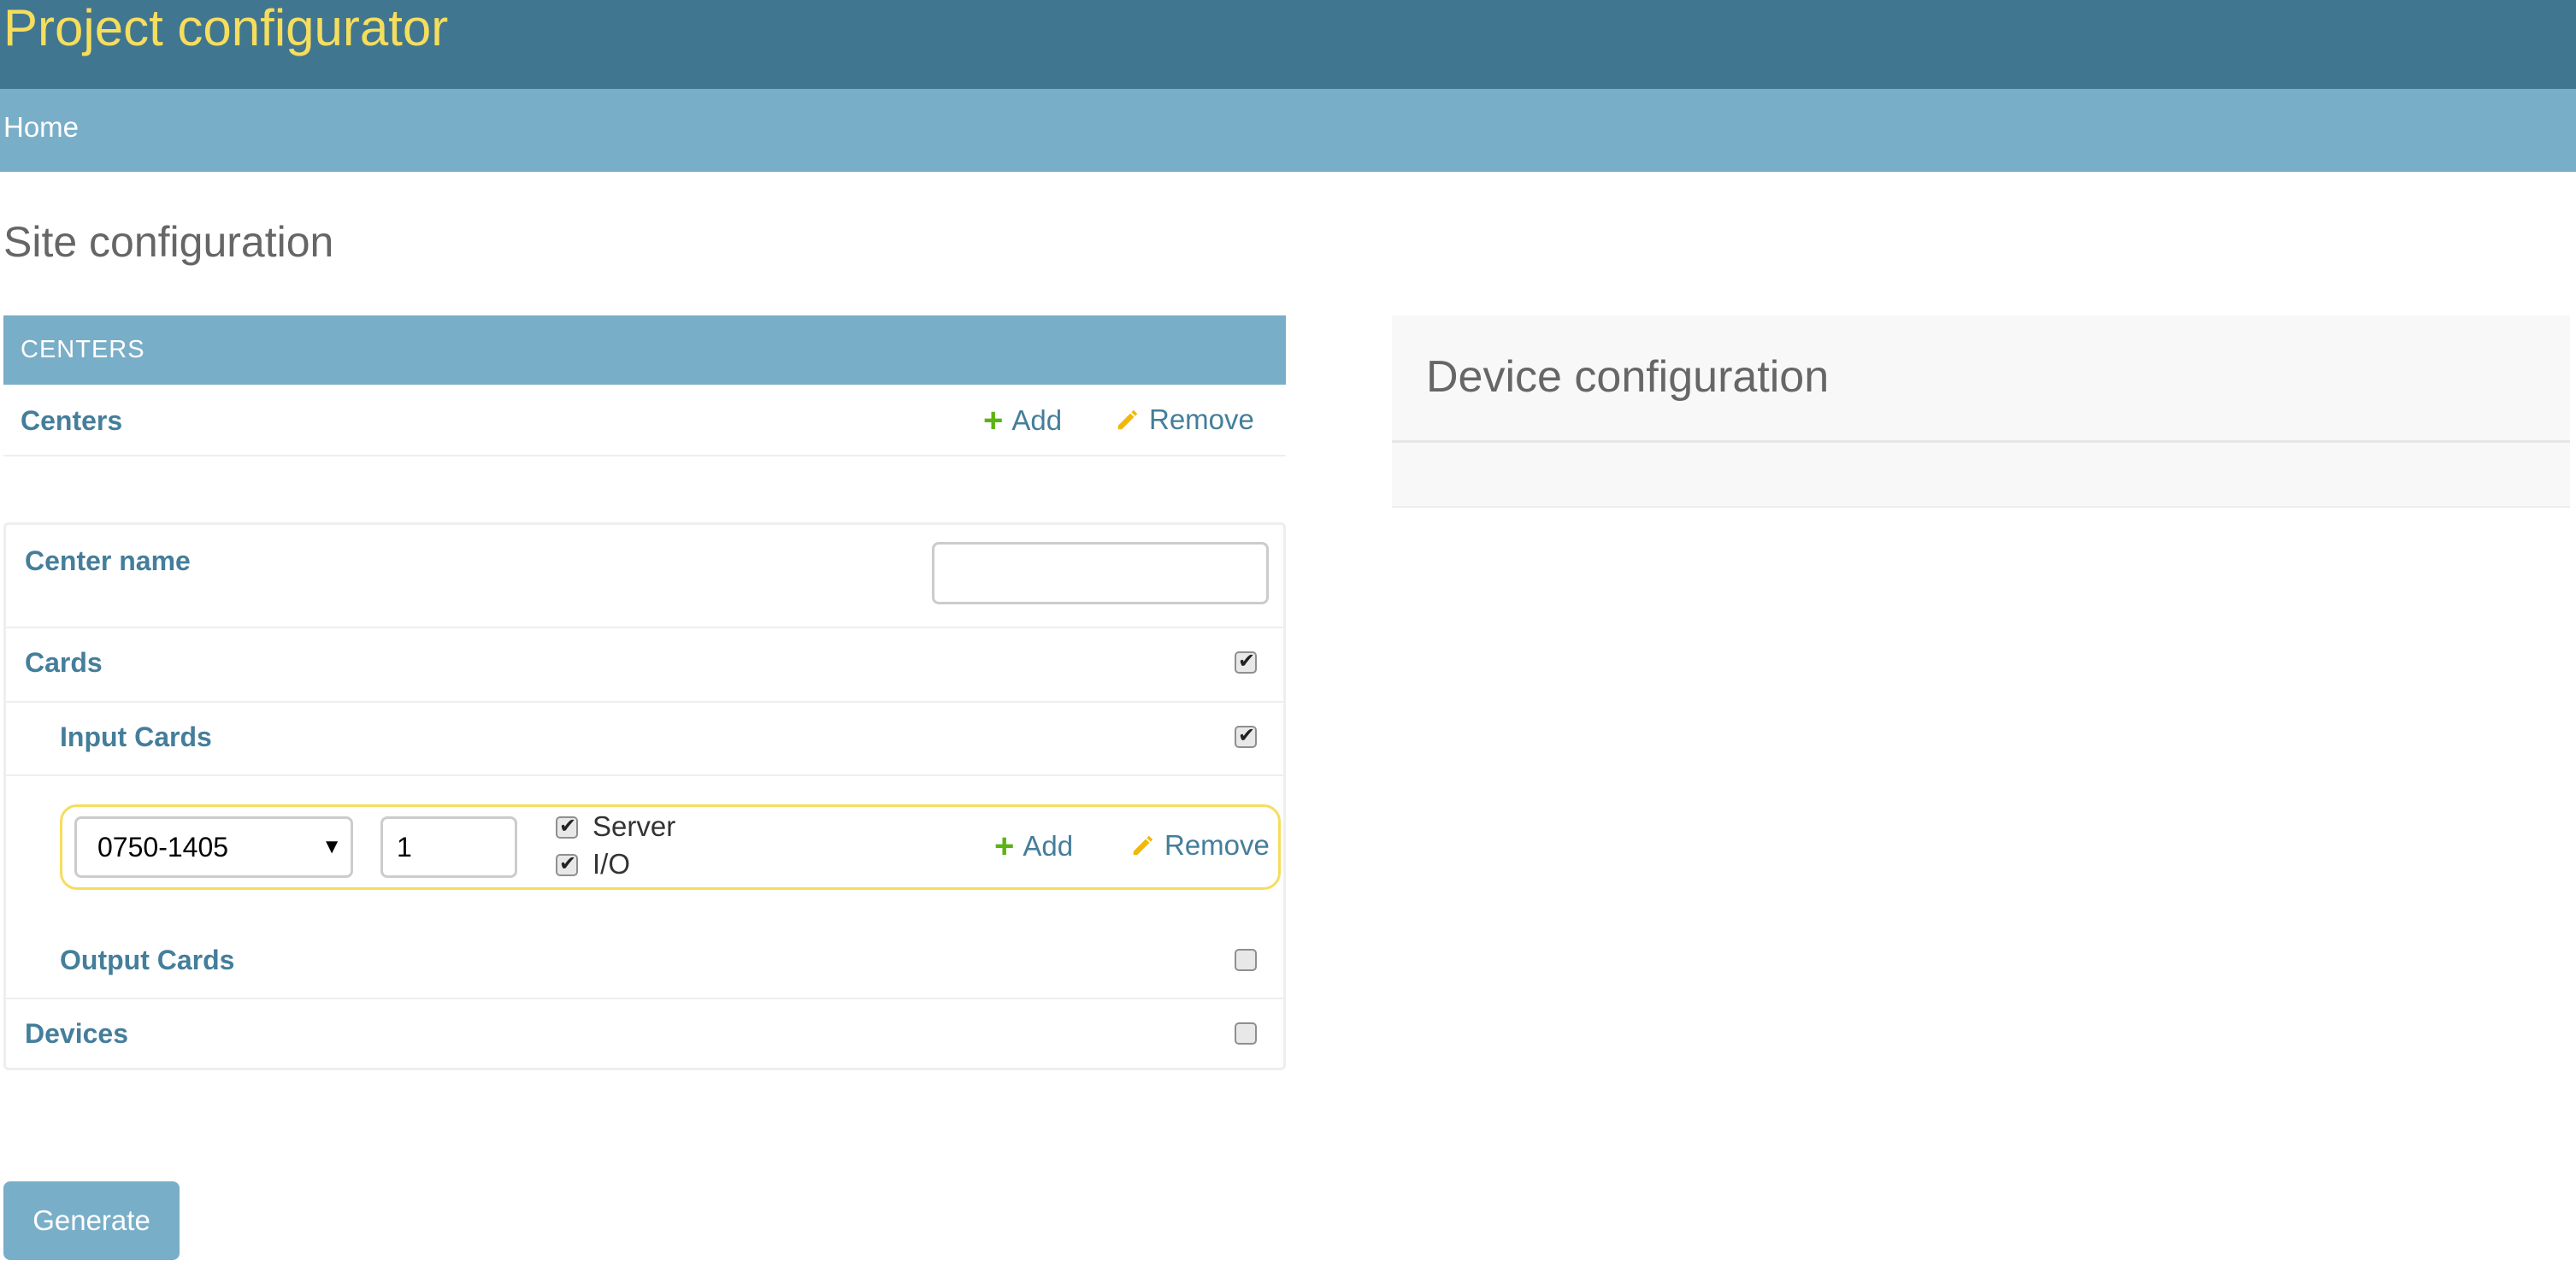 The image size is (2576, 1266). Describe the element at coordinates (1628, 377) in the screenshot. I see `device-configuration-title: Device configuration` at that location.